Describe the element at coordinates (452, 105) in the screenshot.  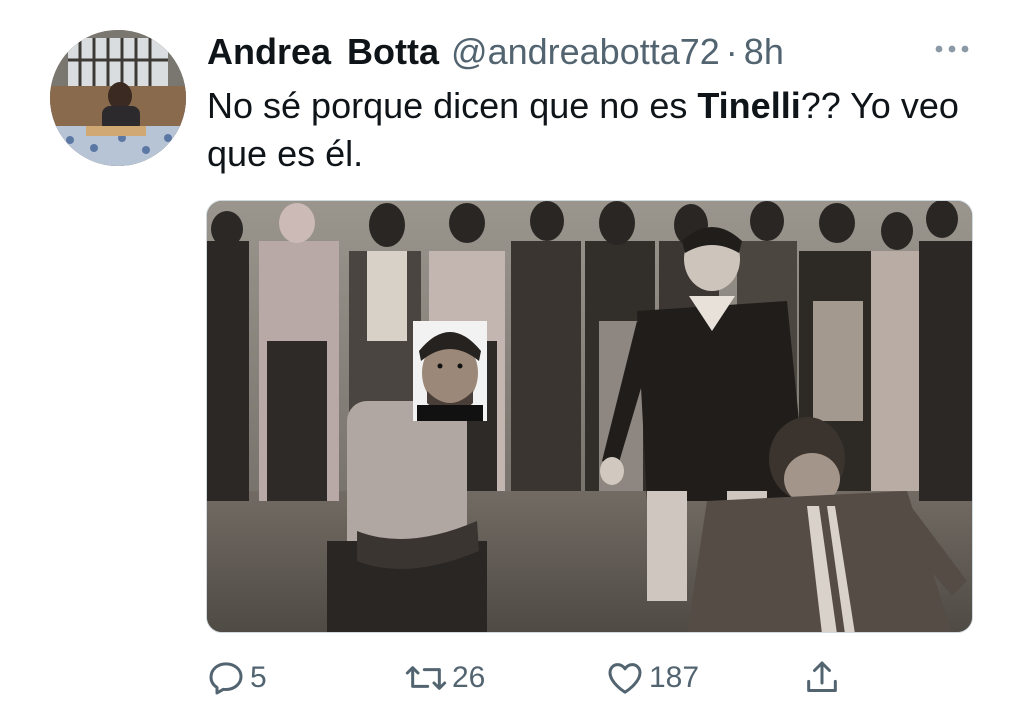
I see `tweet-text-part1: No sé porque dicen que no es` at that location.